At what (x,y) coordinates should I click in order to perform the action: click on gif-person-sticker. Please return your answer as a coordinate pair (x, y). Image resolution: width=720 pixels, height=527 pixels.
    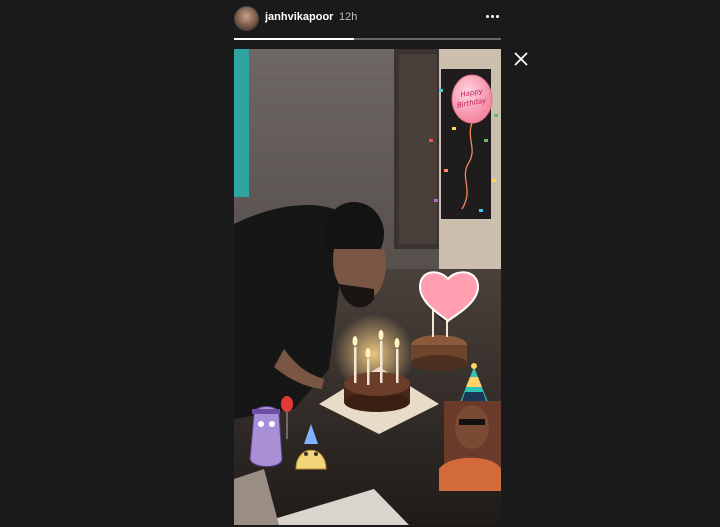
    Looking at the image, I should click on (470, 446).